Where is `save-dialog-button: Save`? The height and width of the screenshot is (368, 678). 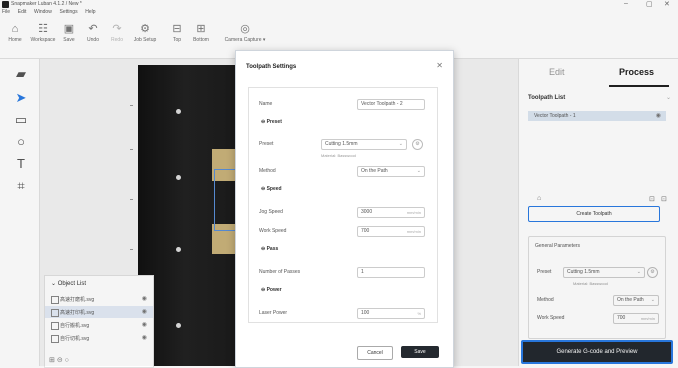
save-dialog-button: Save is located at coordinates (420, 352).